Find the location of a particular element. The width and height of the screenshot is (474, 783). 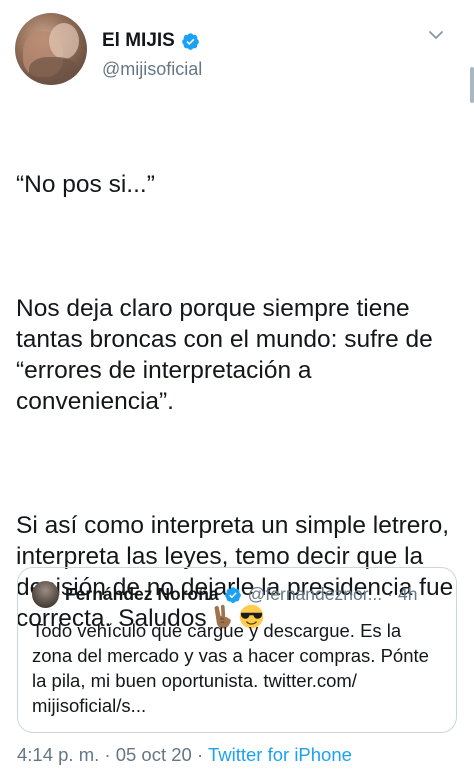

author-avatar is located at coordinates (51, 49).